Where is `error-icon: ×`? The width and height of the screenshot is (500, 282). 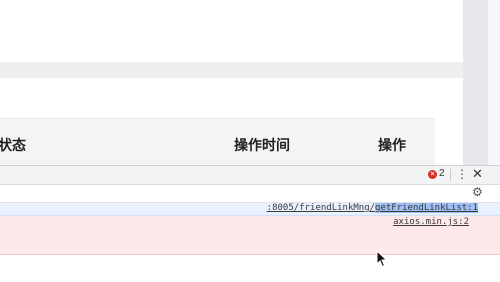
error-icon: × is located at coordinates (432, 174).